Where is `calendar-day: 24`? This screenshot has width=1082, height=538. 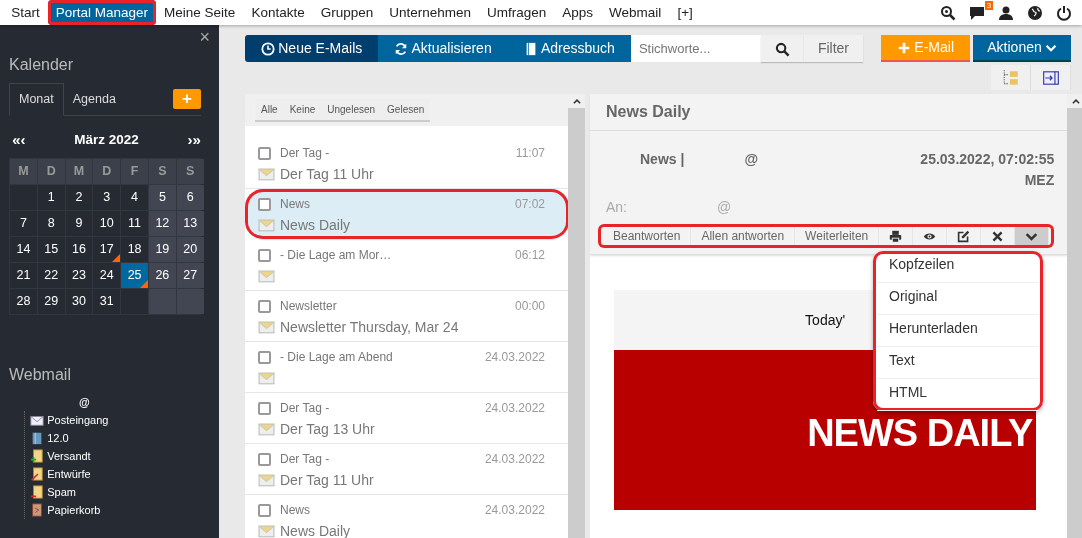
calendar-day: 24 is located at coordinates (107, 275).